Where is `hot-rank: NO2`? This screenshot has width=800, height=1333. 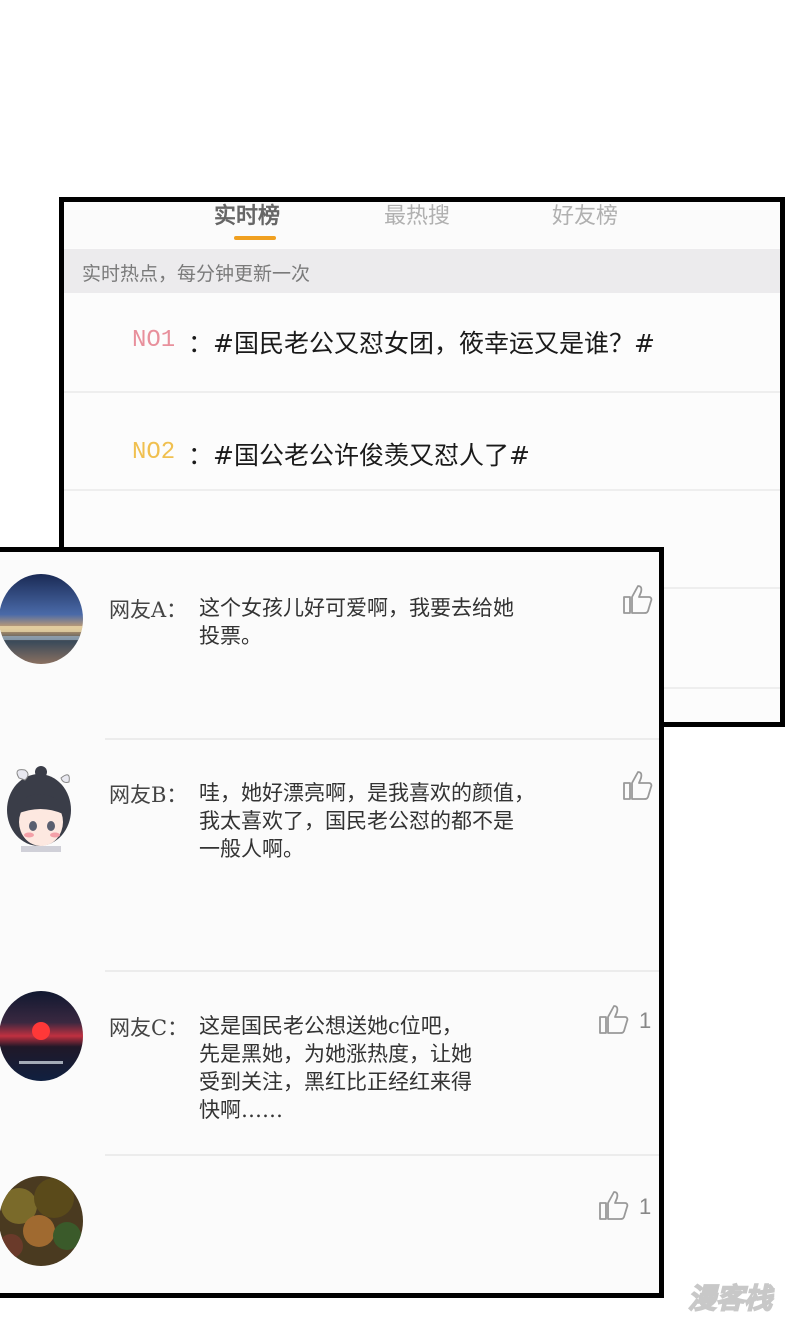 hot-rank: NO2 is located at coordinates (154, 452).